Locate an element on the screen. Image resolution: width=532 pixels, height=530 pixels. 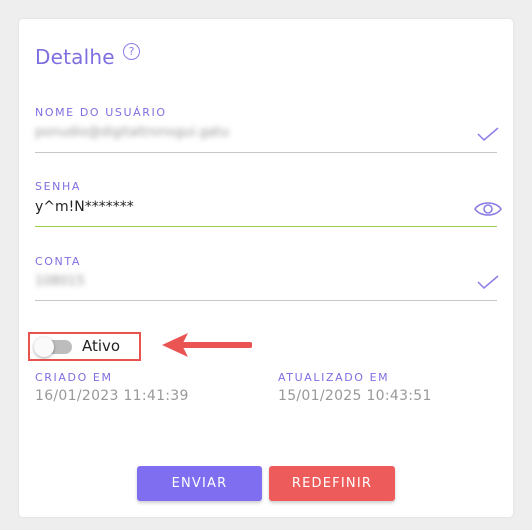
card-title: Detalhe is located at coordinates (75, 57).